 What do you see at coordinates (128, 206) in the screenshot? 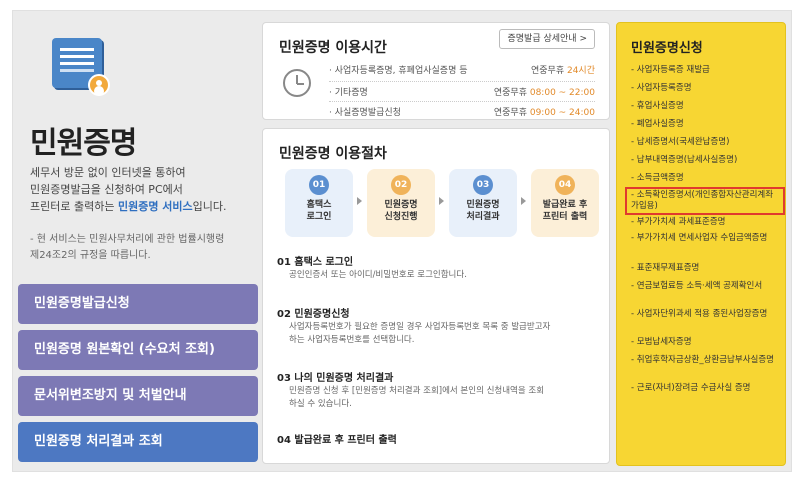
I see `desc-line-3: 프린터로 출력하는 민원증명 서비스입니다.` at bounding box center [128, 206].